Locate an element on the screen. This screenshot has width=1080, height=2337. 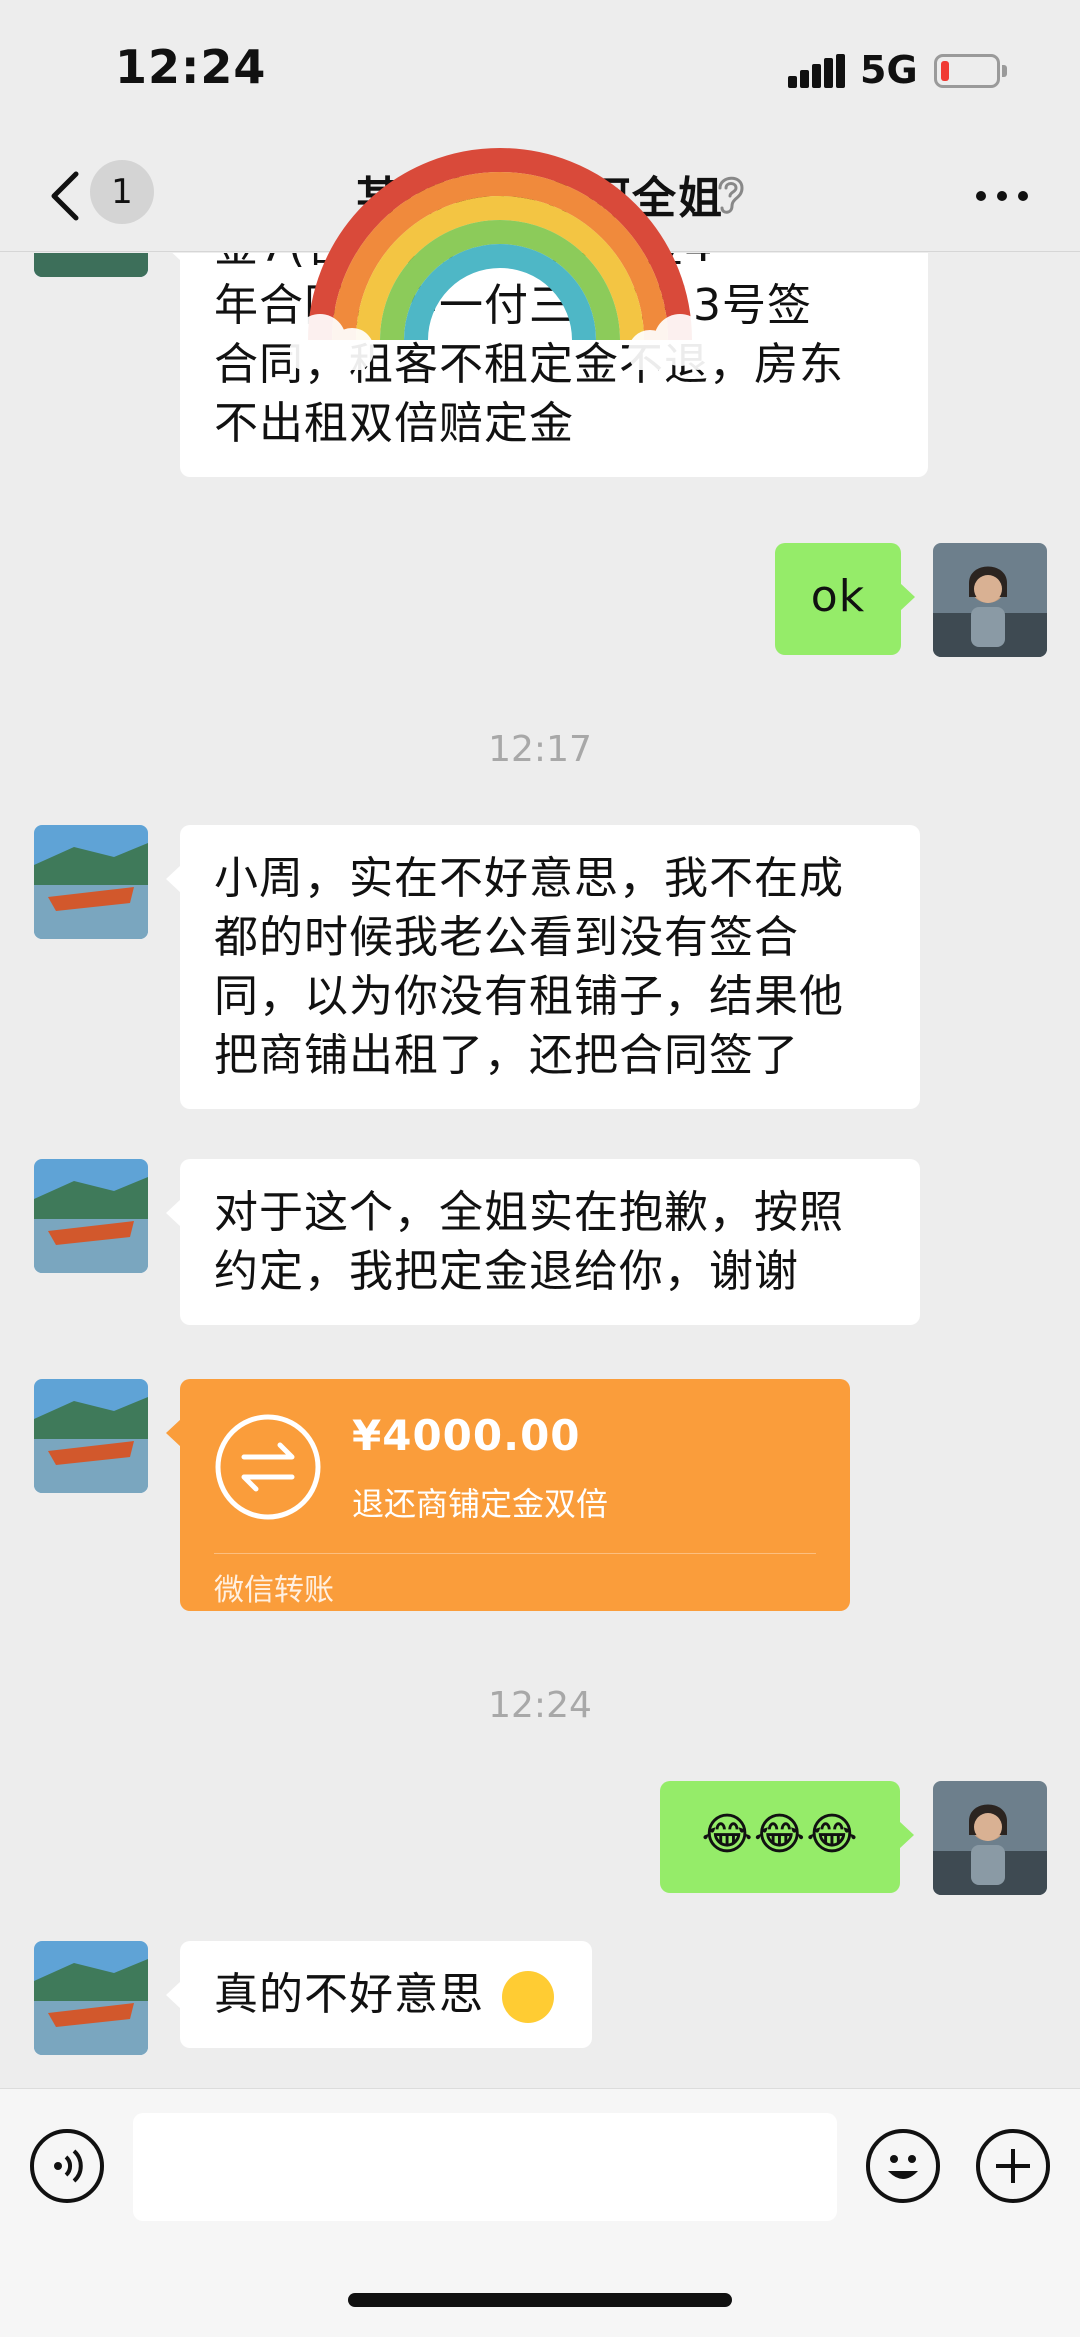
emoji-icon is located at coordinates (903, 2166).